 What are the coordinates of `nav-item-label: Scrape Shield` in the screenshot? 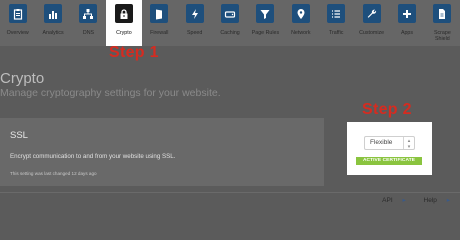 It's located at (442, 36).